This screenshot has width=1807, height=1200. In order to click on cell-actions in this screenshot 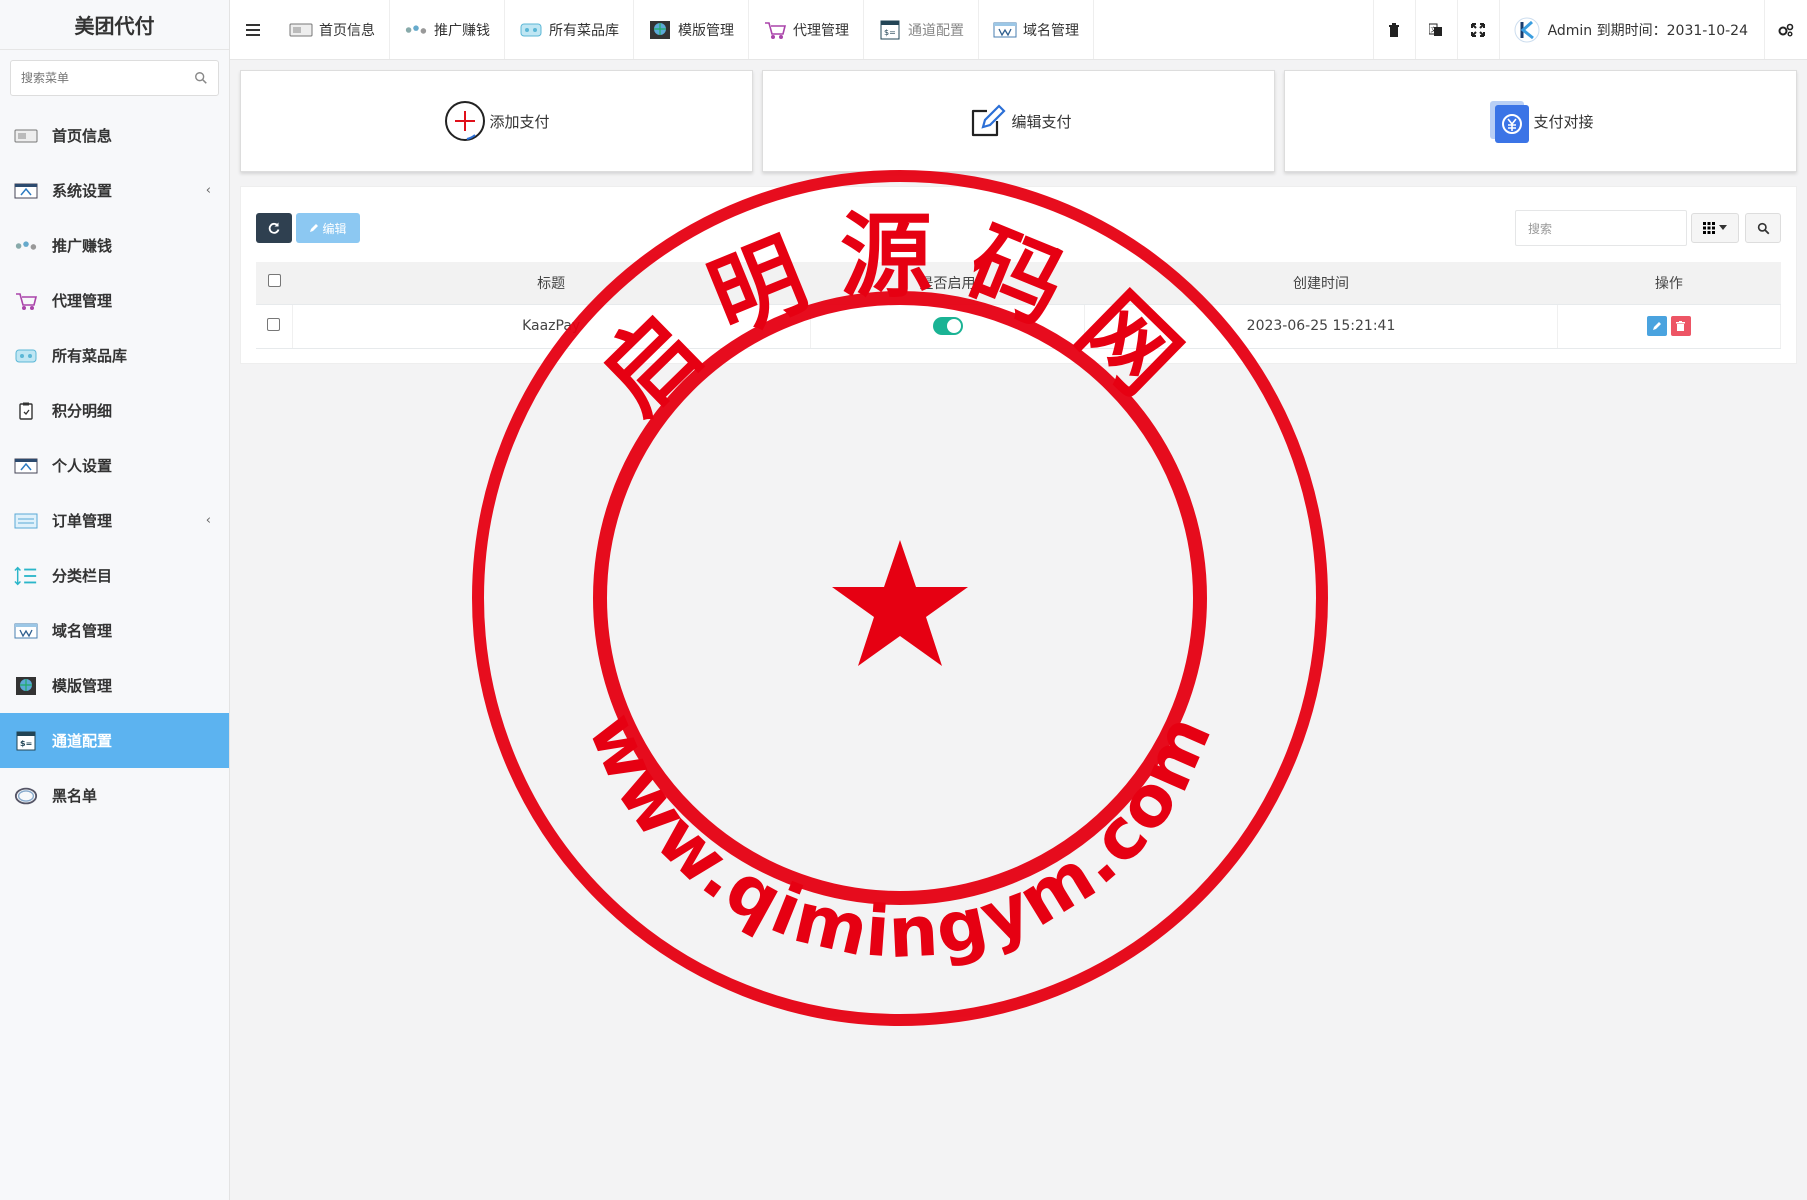, I will do `click(1669, 326)`.